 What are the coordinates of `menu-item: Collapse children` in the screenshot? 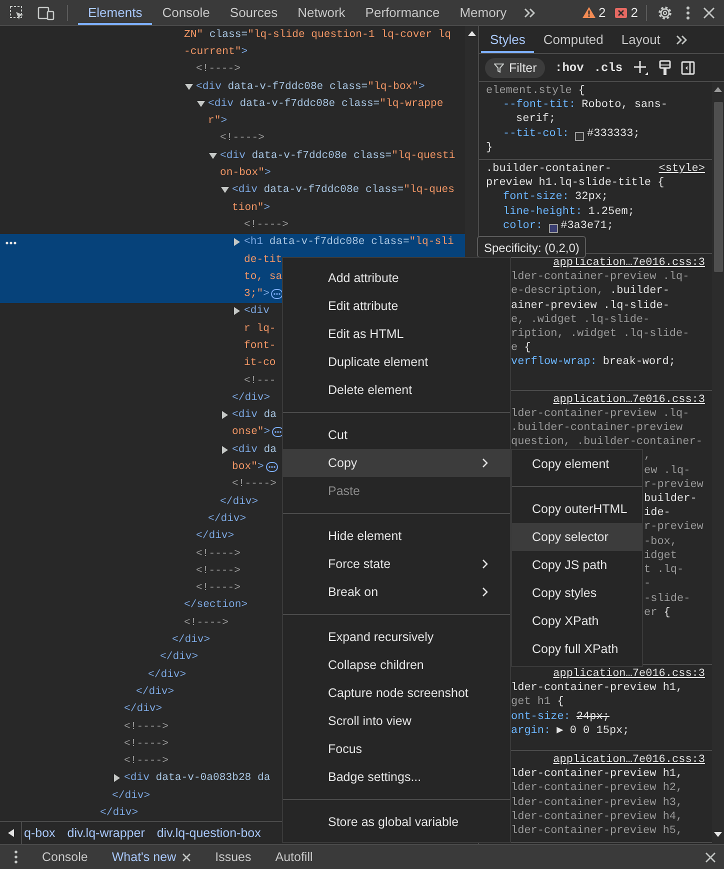 It's located at (396, 665).